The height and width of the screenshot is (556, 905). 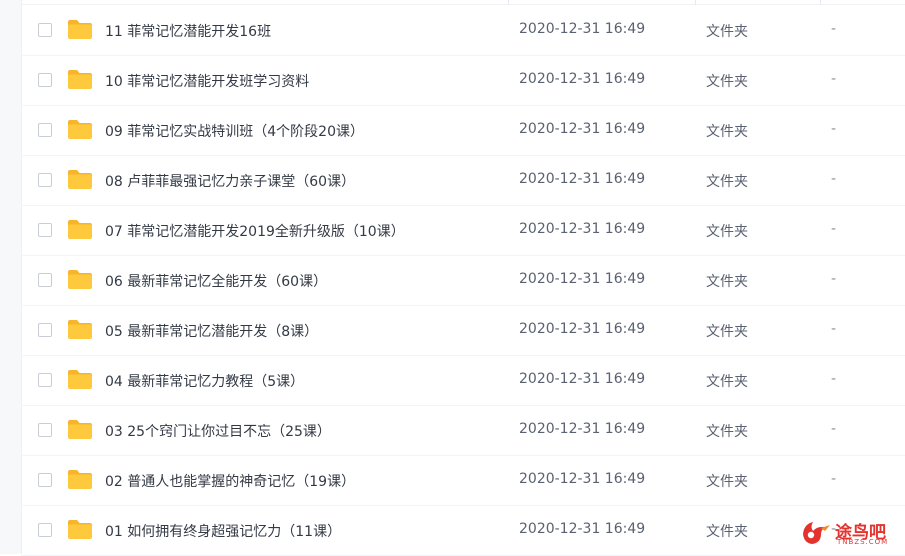 What do you see at coordinates (463, 81) in the screenshot?
I see `file-row: 10 菲常记忆潜能开发班学习资料 2020-12-31 16:49 文件夹 -` at bounding box center [463, 81].